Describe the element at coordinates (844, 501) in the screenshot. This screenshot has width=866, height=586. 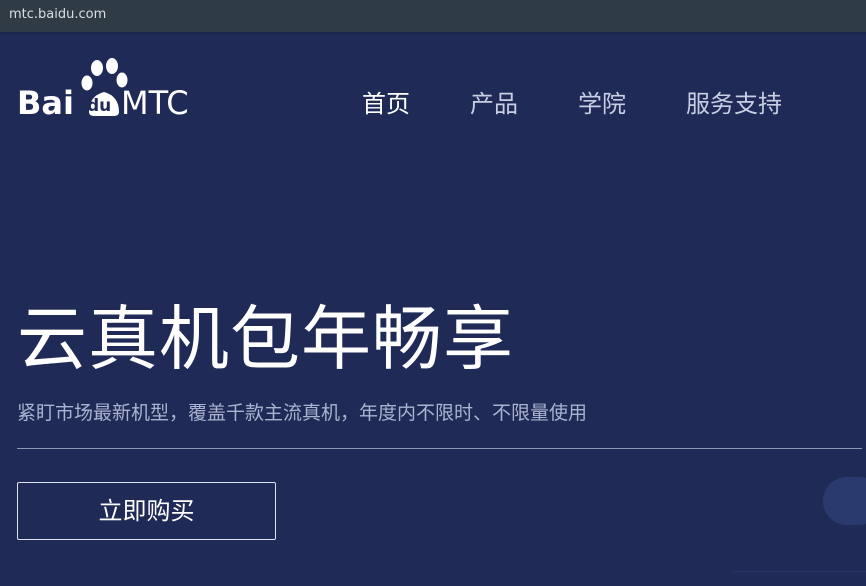
I see `floating-side-handle` at that location.